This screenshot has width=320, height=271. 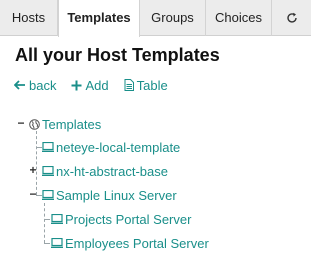 I want to click on globe-icon, so click(x=34, y=124).